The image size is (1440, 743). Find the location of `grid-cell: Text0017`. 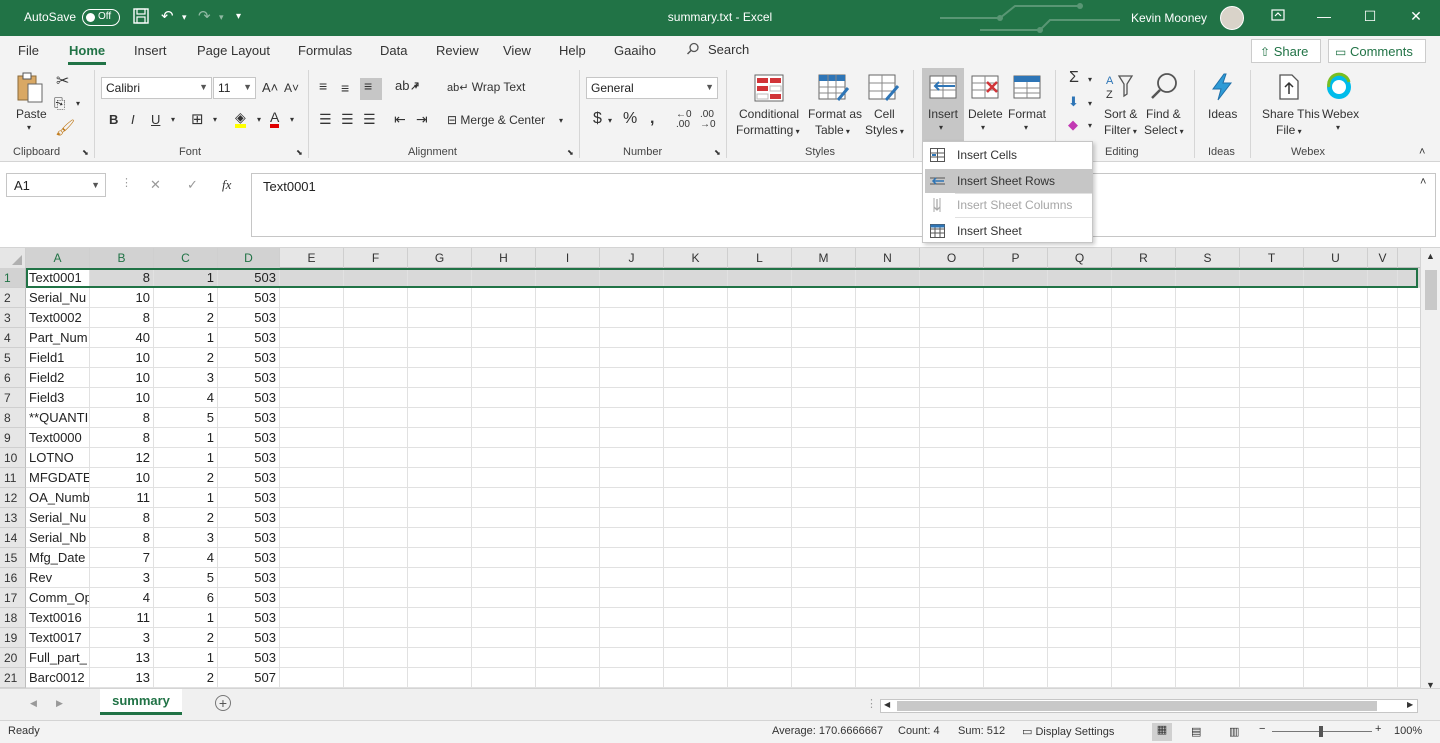

grid-cell: Text0017 is located at coordinates (58, 638).